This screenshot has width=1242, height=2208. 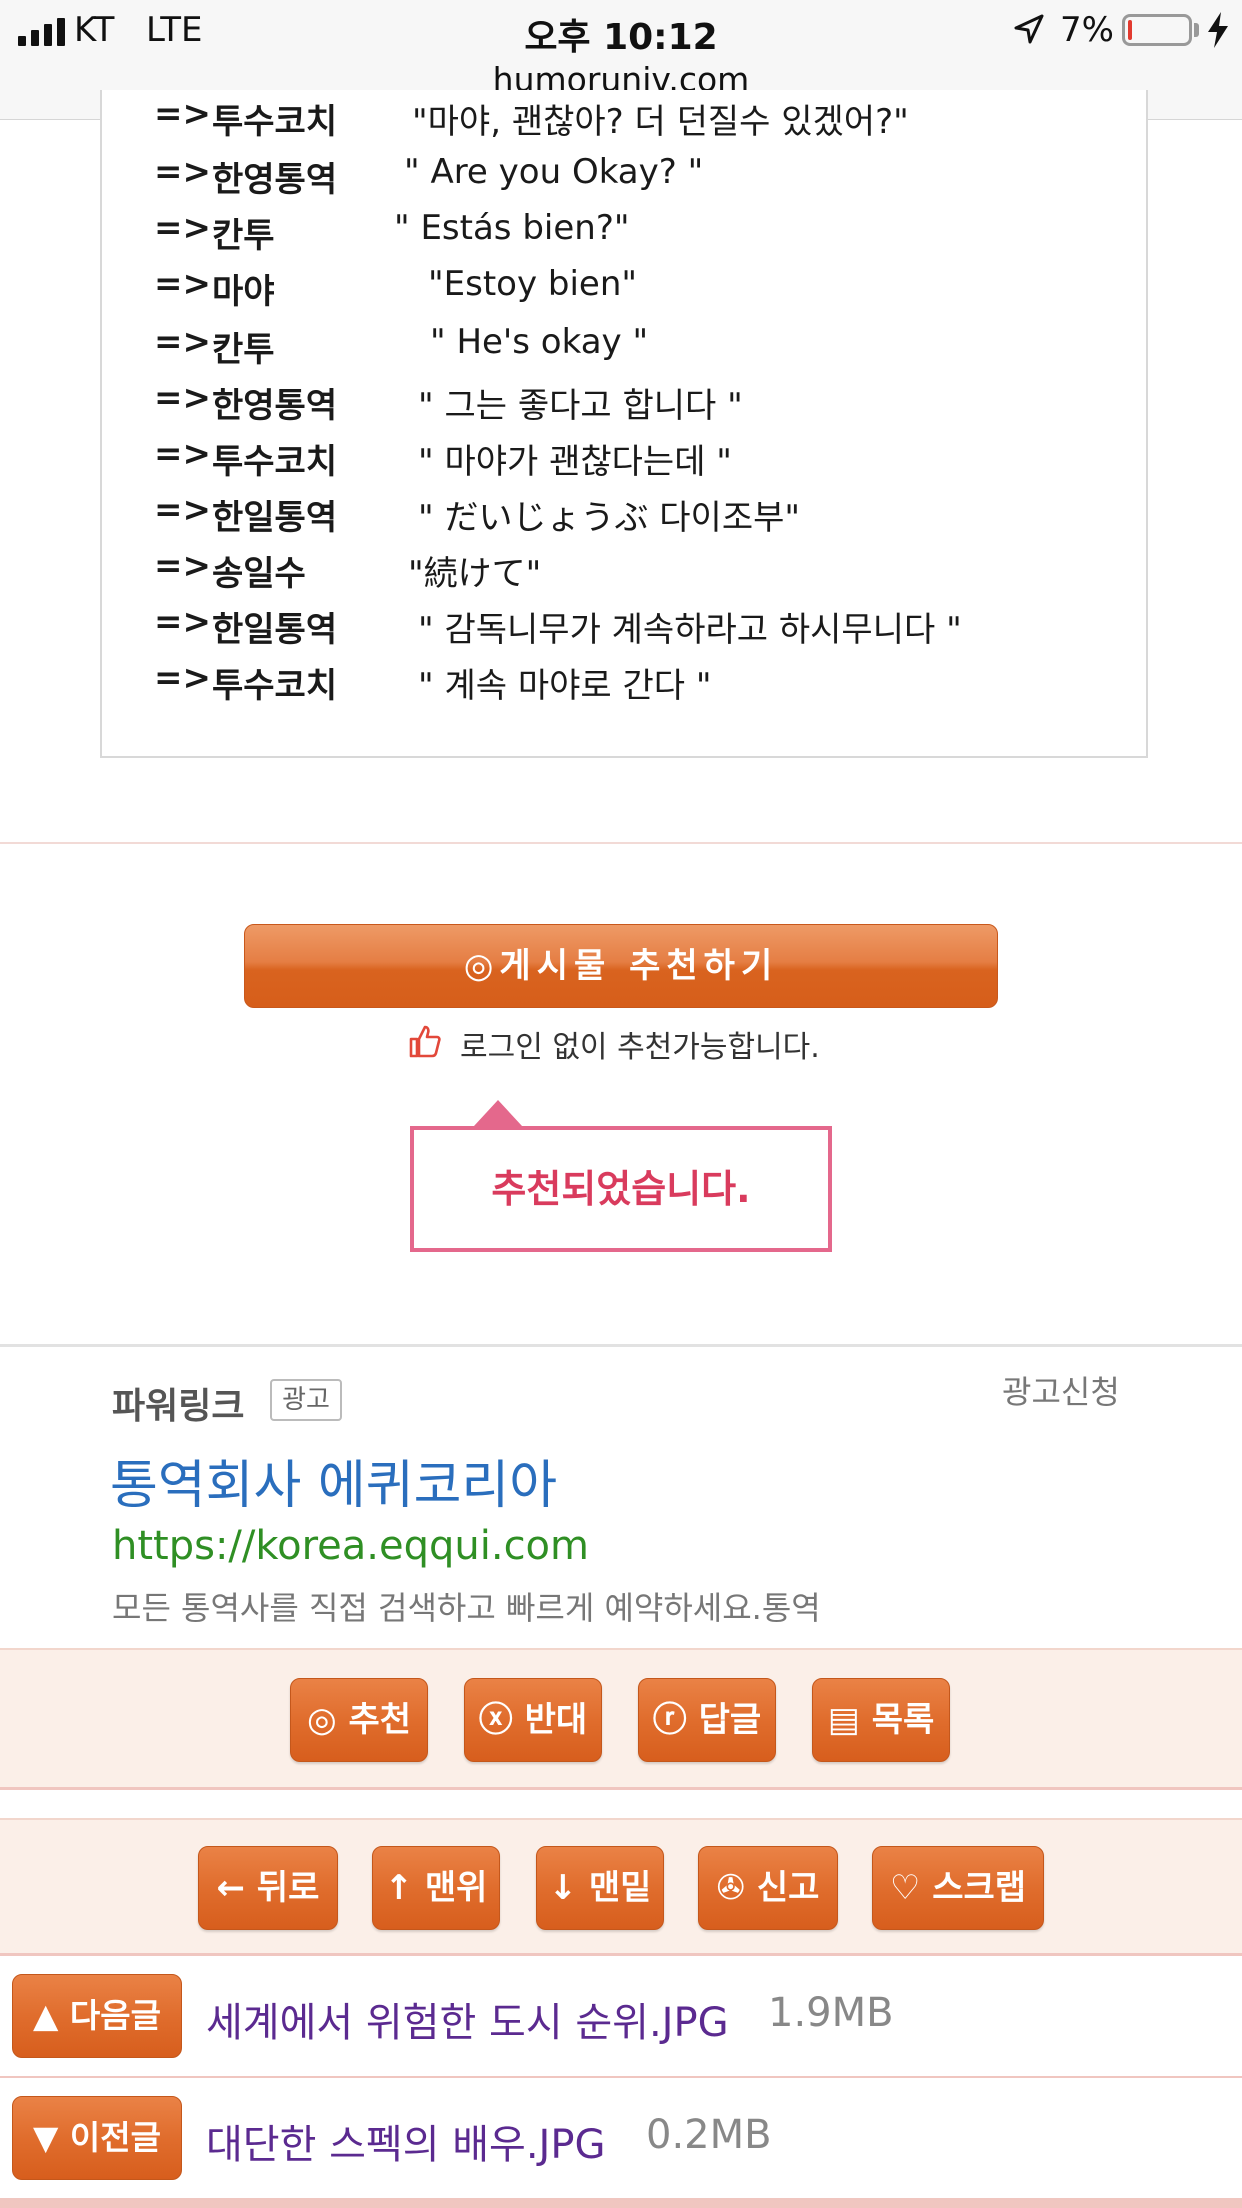 I want to click on bottom-stripe, so click(x=621, y=2204).